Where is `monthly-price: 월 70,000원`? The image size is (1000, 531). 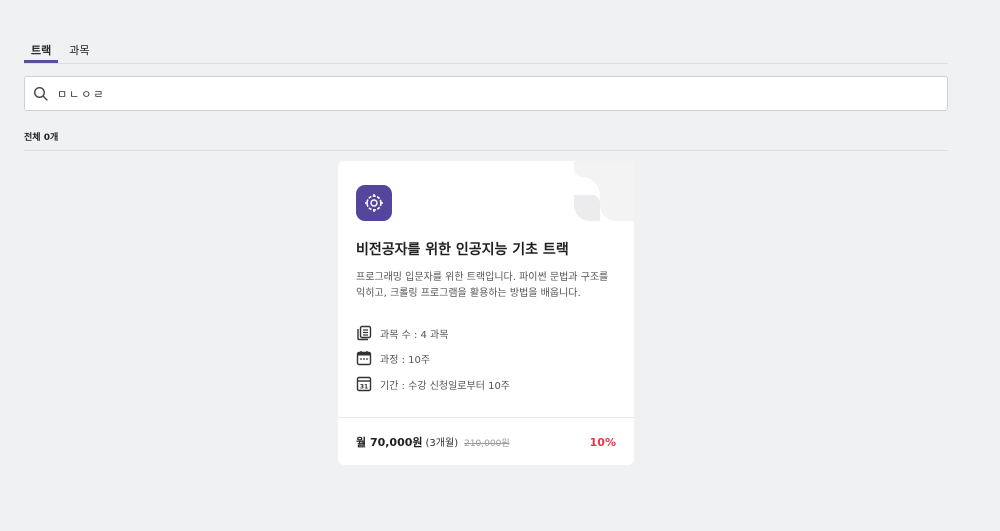
monthly-price: 월 70,000원 is located at coordinates (389, 442).